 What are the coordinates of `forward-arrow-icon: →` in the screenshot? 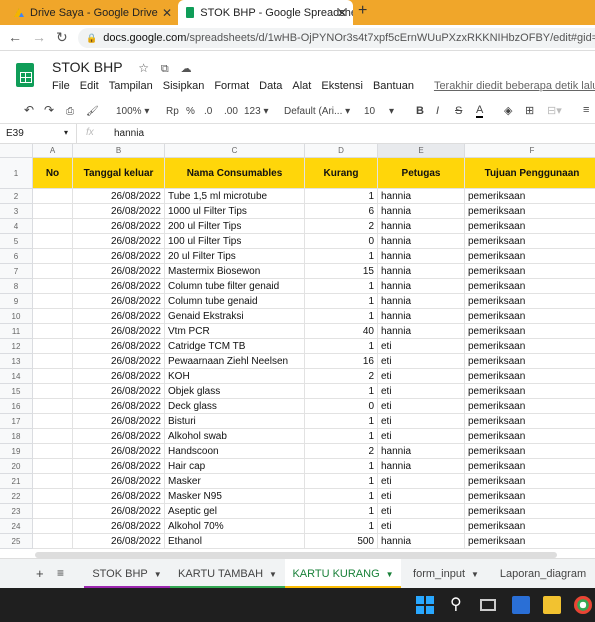 It's located at (39, 37).